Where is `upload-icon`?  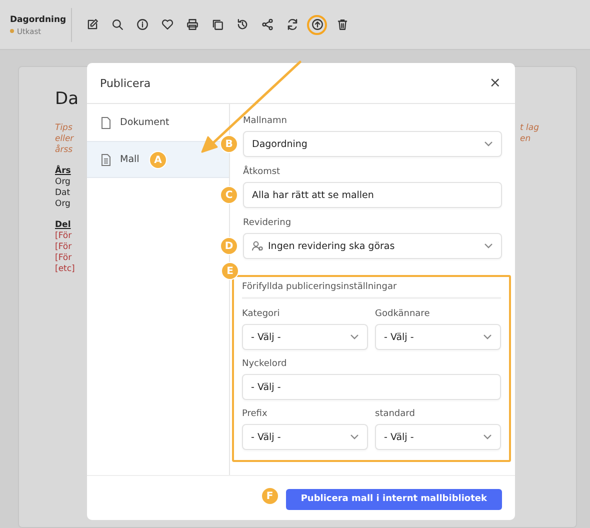
upload-icon is located at coordinates (317, 24).